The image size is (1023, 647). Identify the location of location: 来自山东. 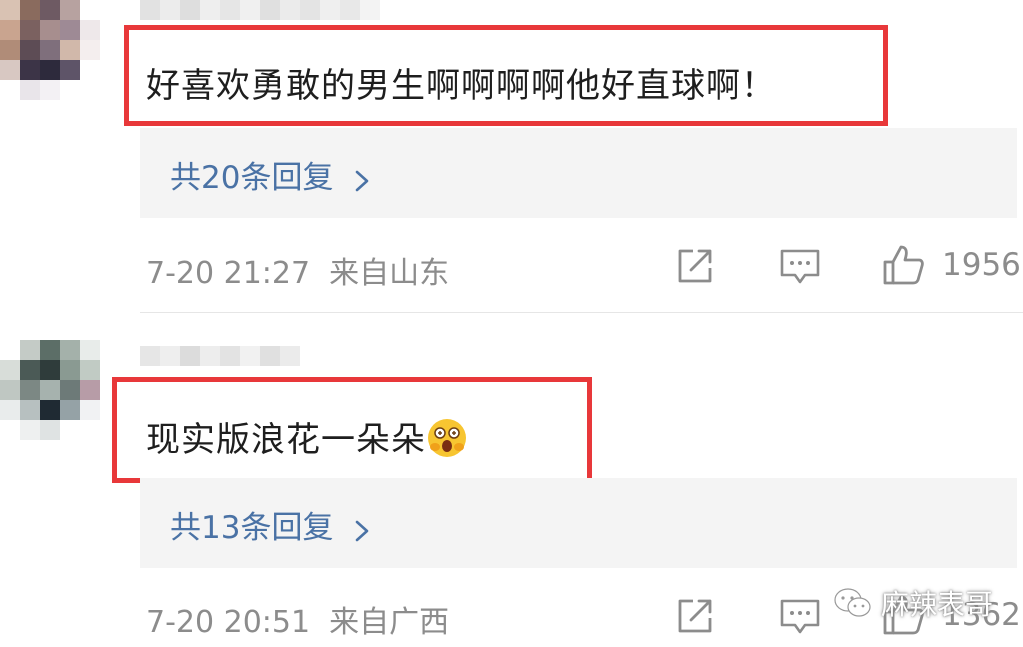
(389, 273).